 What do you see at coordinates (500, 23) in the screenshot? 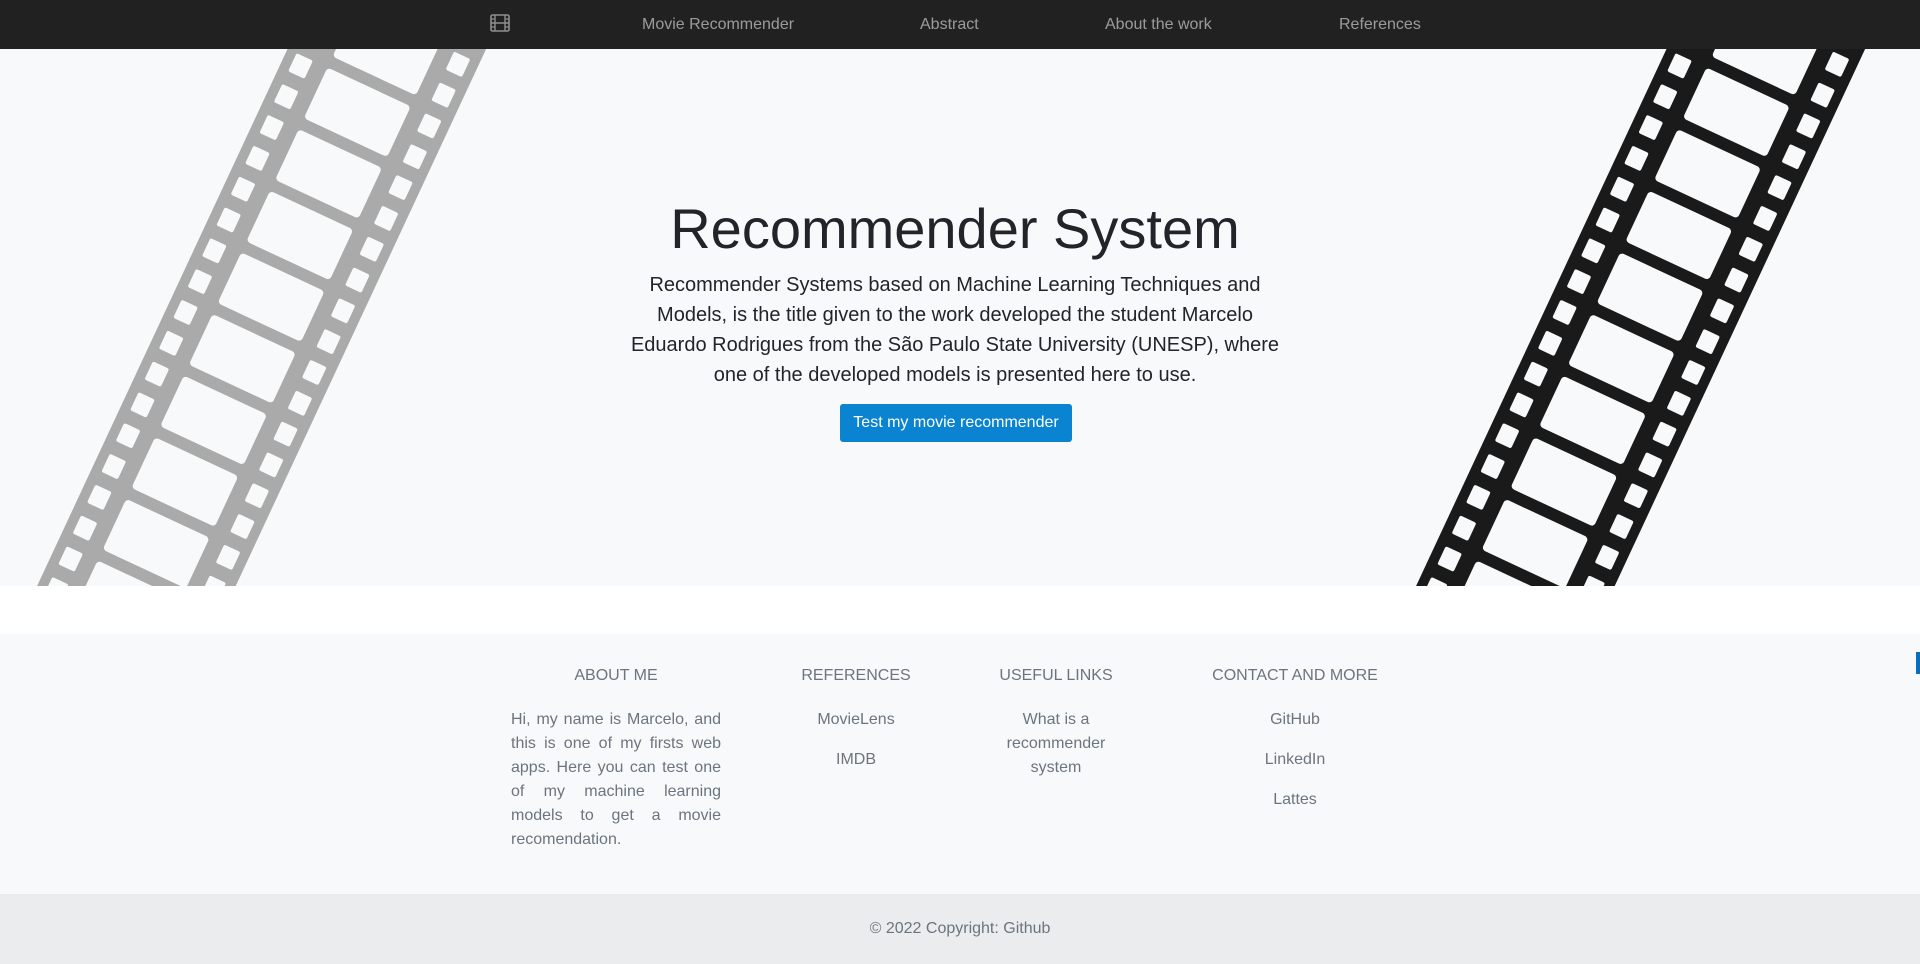
I see `film-icon` at bounding box center [500, 23].